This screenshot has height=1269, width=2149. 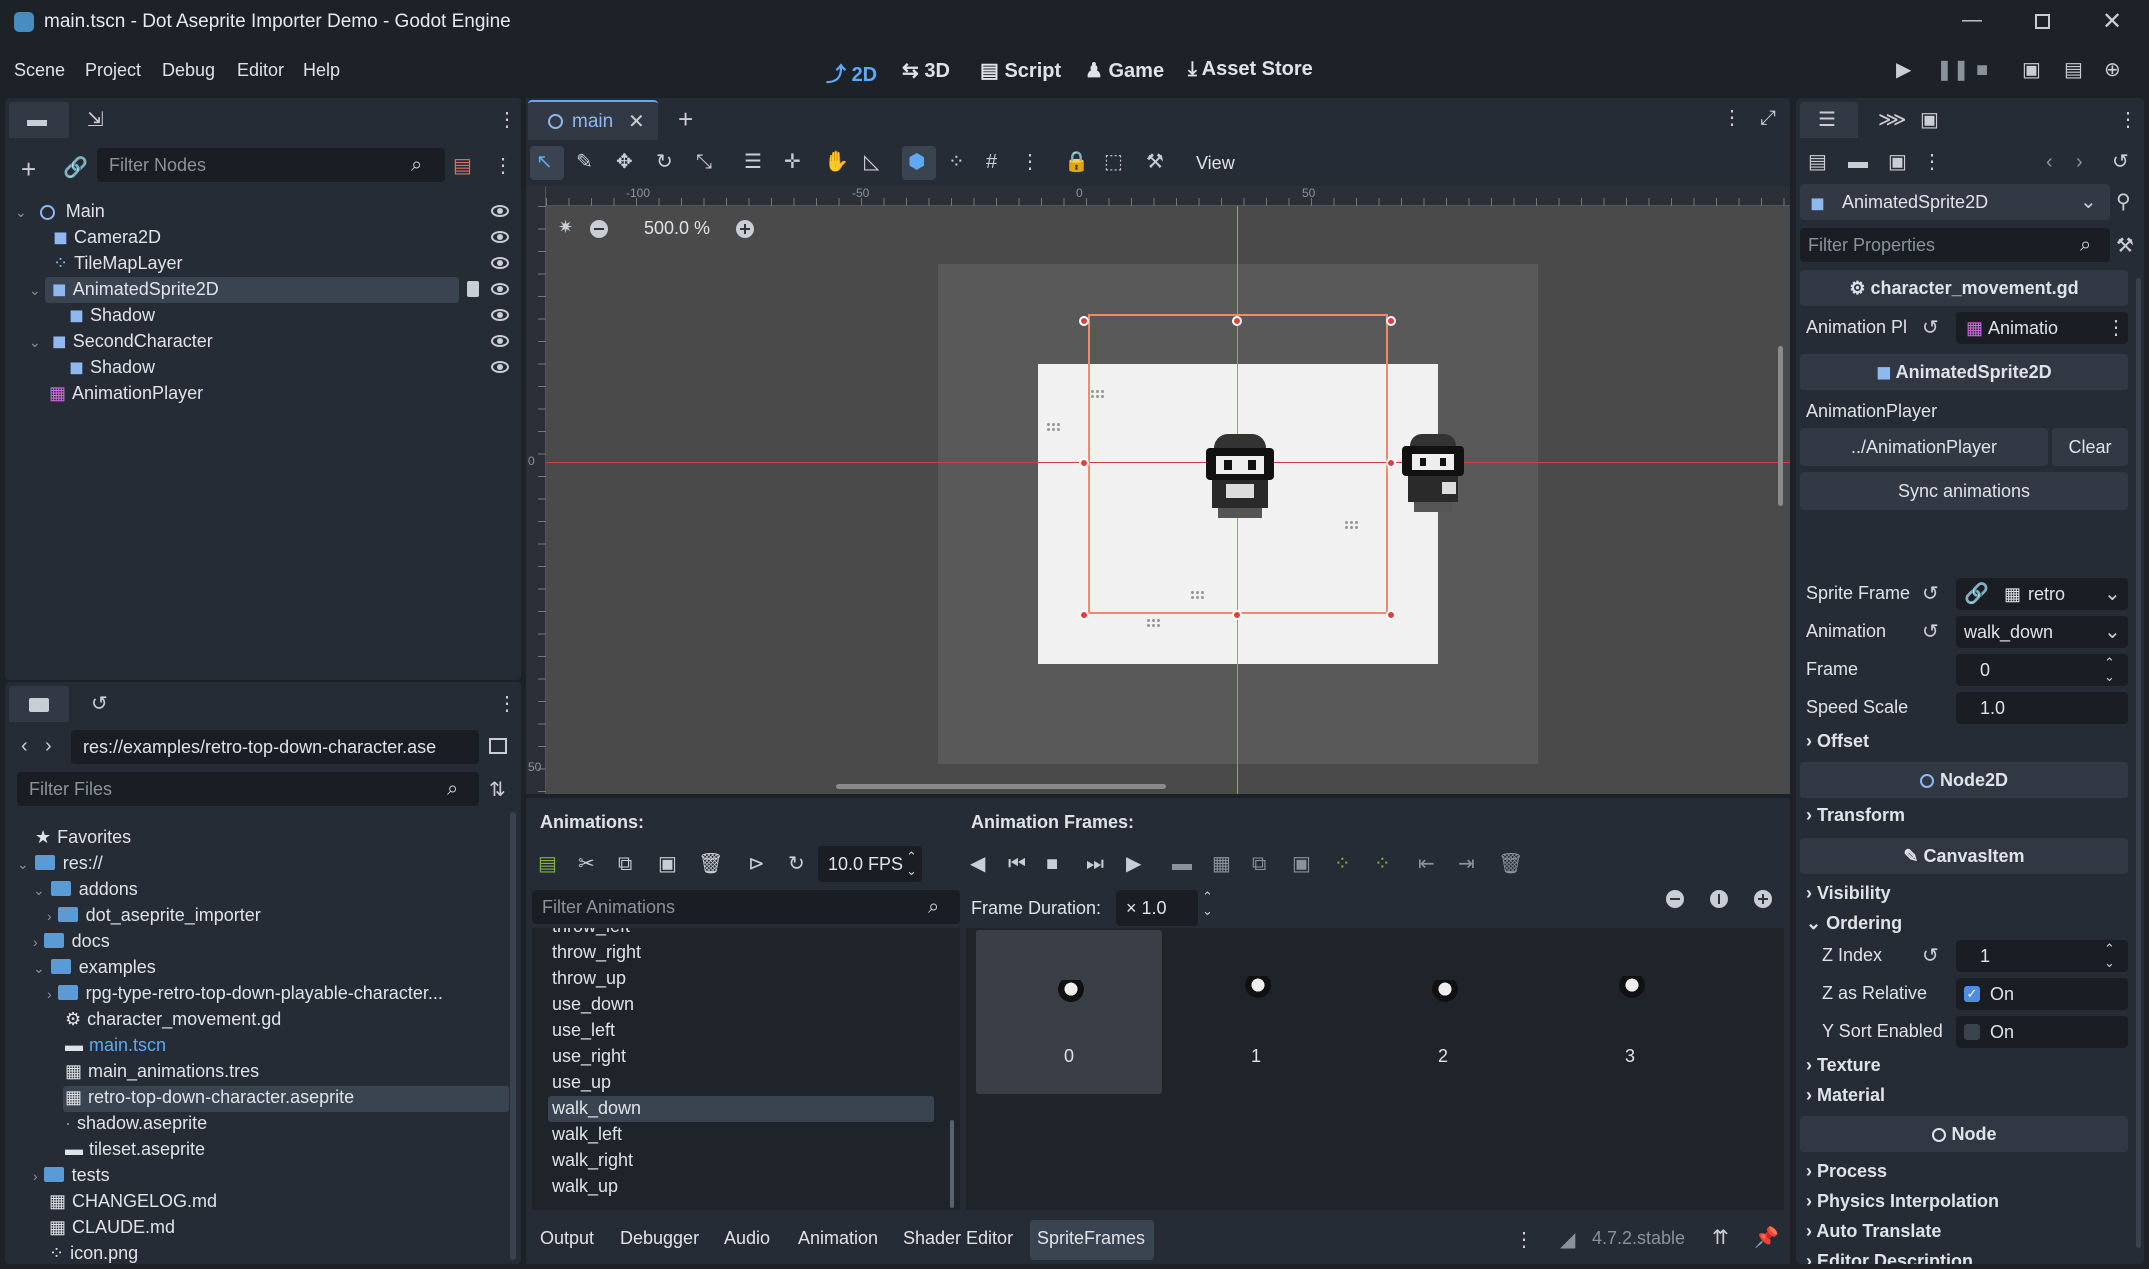 What do you see at coordinates (584, 162) in the screenshot?
I see `paint-tool-icon: ✎` at bounding box center [584, 162].